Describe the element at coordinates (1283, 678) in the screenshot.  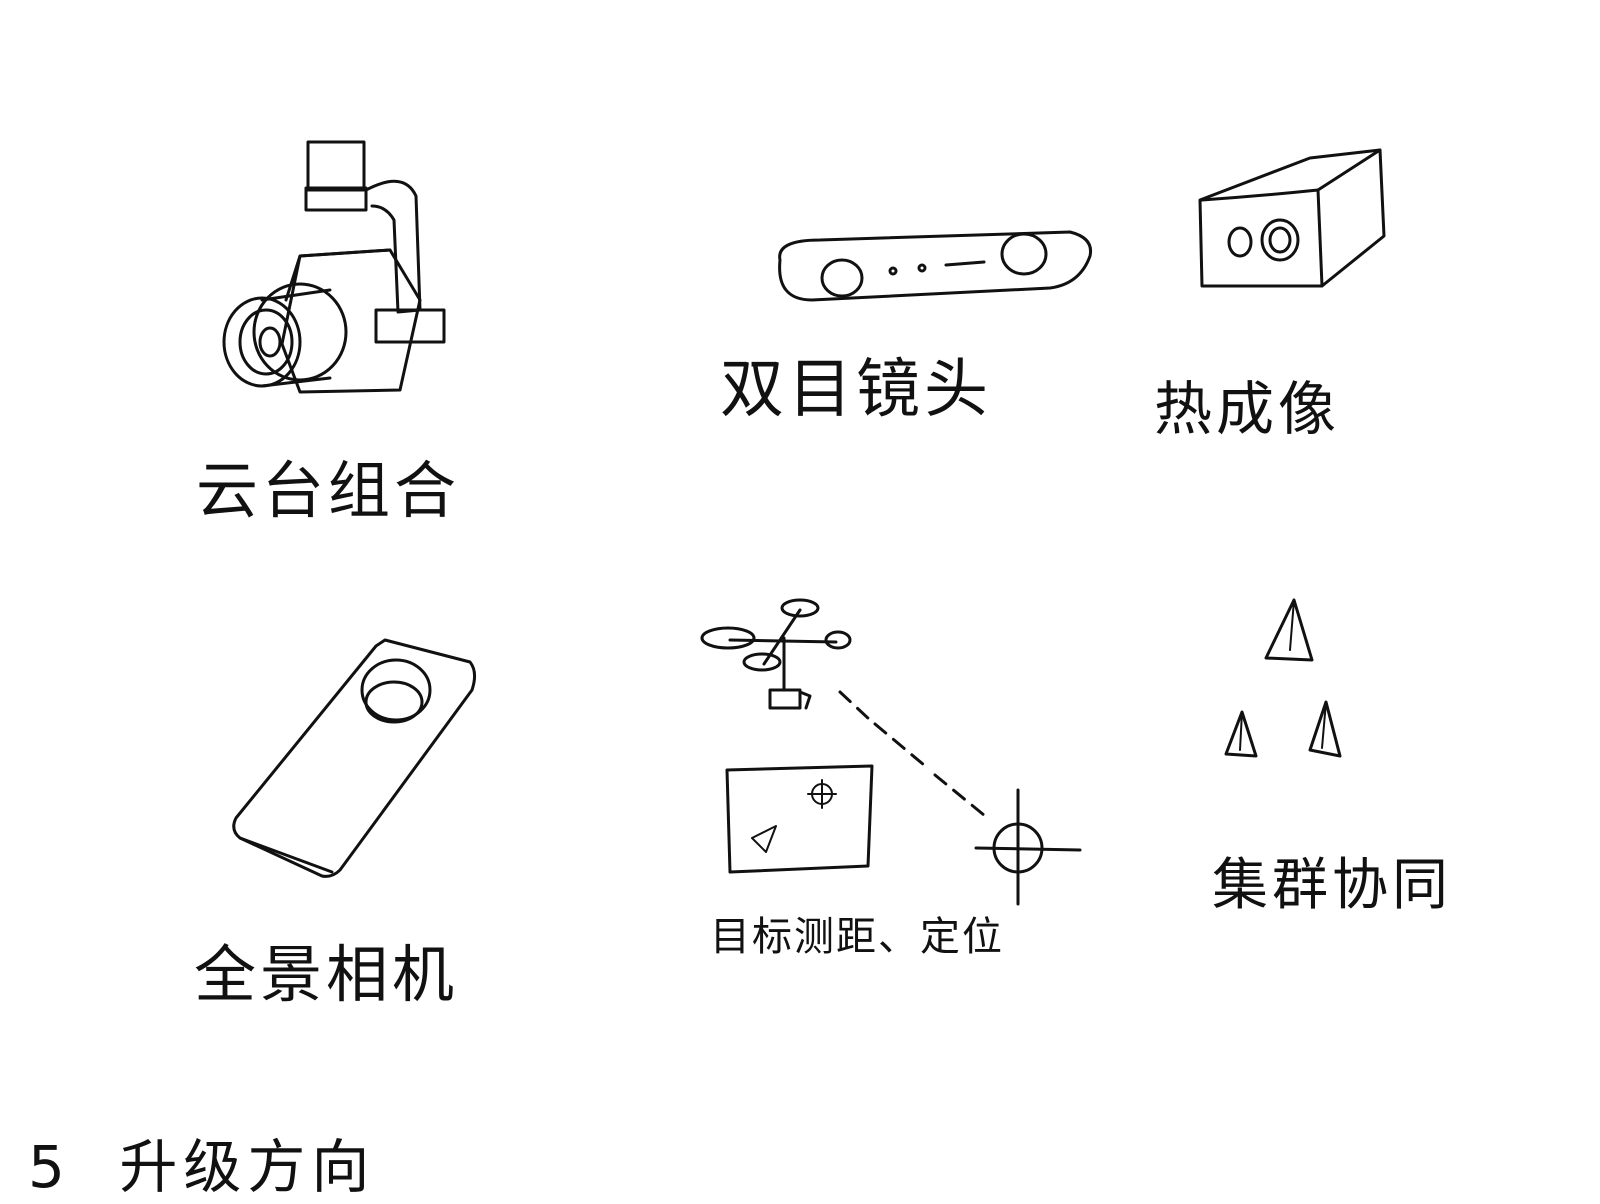
I see `swarm-formation-icon` at that location.